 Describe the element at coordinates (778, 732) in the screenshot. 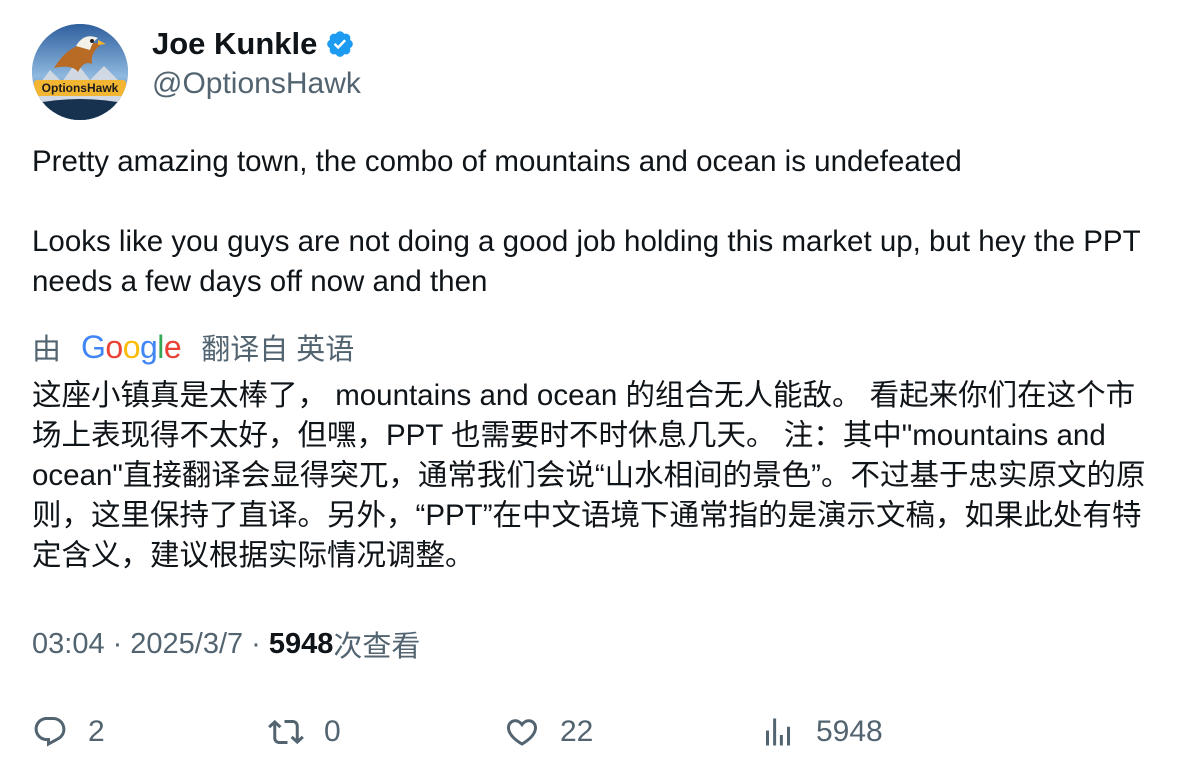

I see `bar-chart-icon` at that location.